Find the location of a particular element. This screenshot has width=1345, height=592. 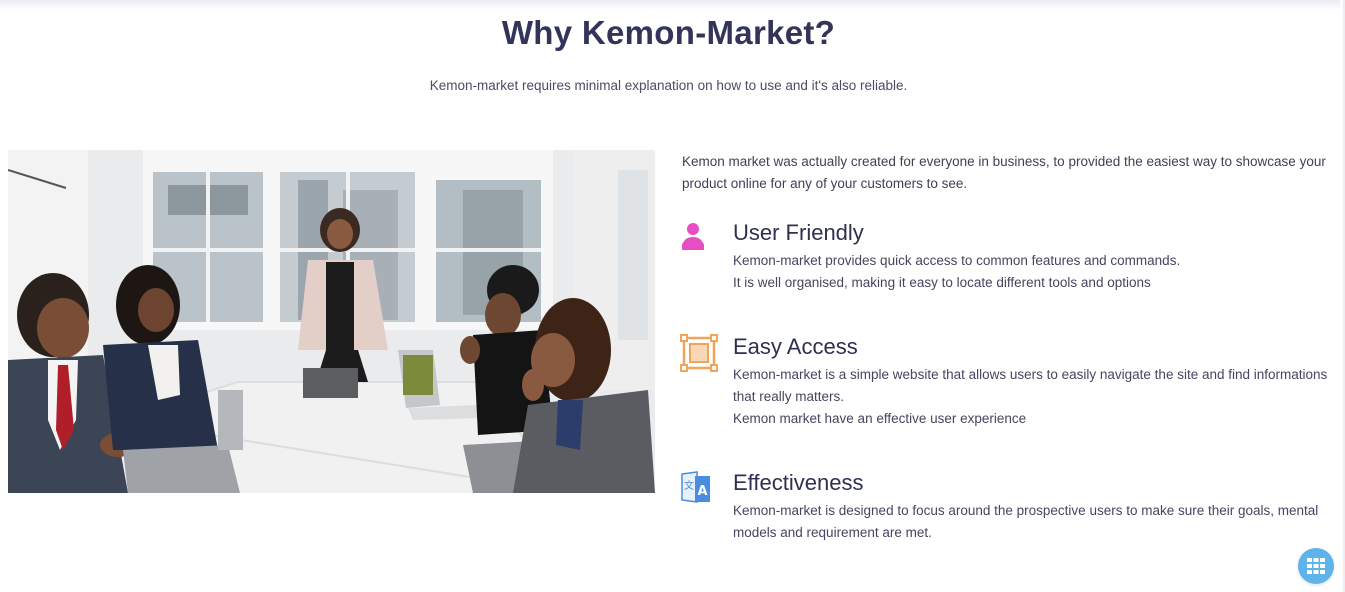

section-title: Why Kemon-Market? is located at coordinates (668, 32).